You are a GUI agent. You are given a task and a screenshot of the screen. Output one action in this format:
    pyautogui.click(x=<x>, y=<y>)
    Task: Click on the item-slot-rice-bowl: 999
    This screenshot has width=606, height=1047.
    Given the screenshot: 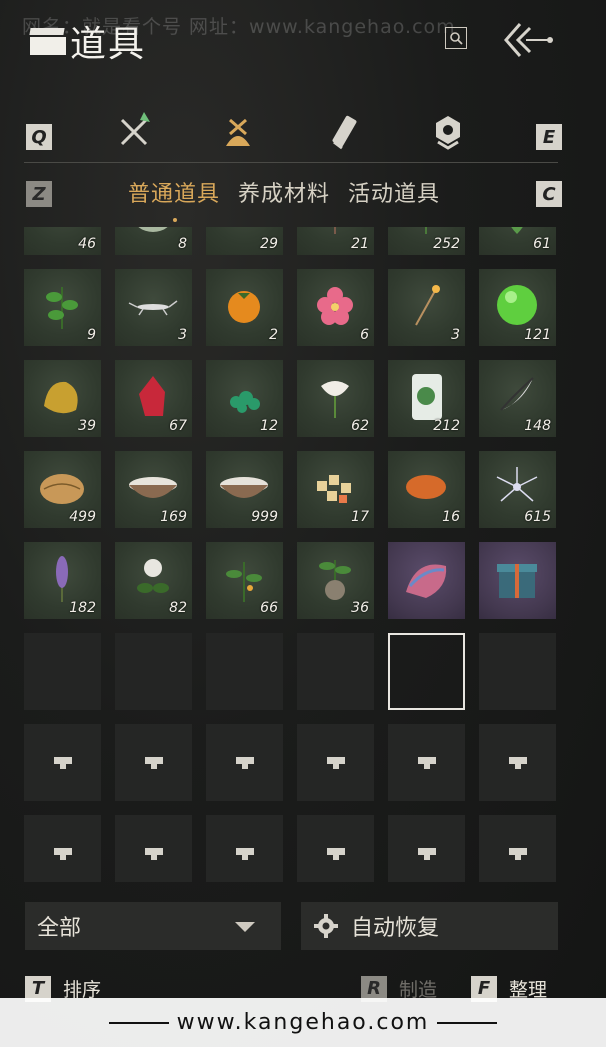 What is the action you would take?
    pyautogui.click(x=244, y=489)
    